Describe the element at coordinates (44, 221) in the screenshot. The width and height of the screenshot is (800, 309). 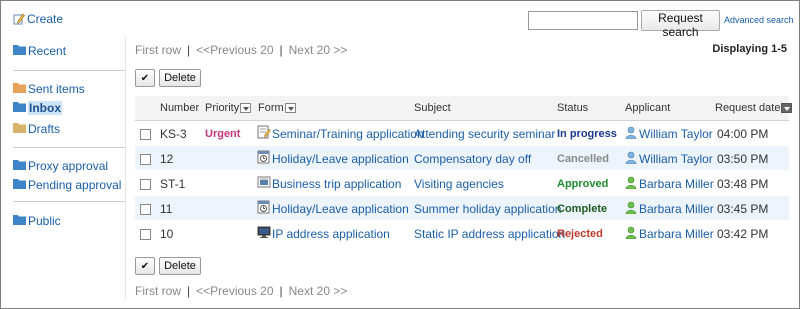
I see `sidebar-item-label: Public` at that location.